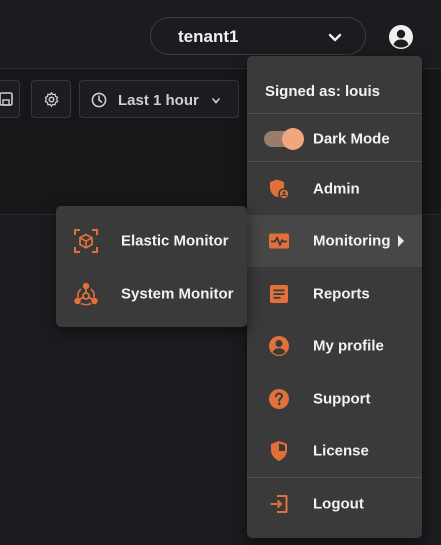  Describe the element at coordinates (351, 139) in the screenshot. I see `dark-mode-label: Dark Mode` at that location.